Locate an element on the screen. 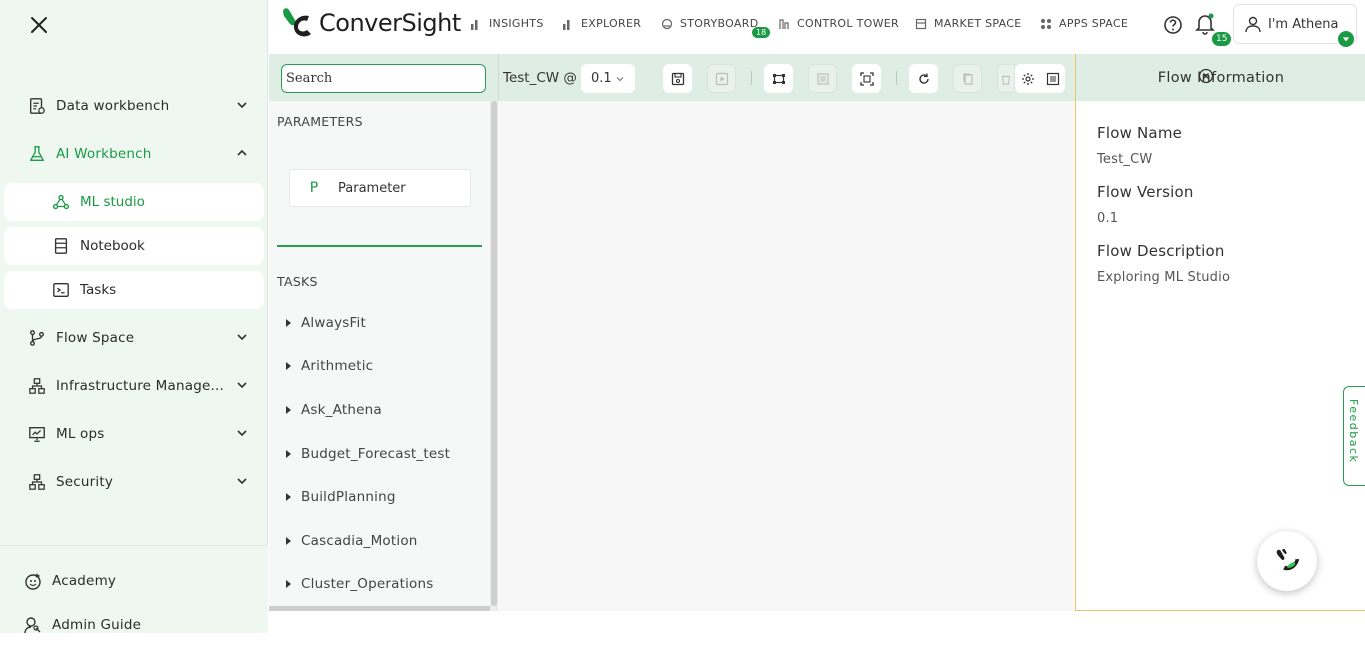 Image resolution: width=1365 pixels, height=645 pixels. nav-apps-space: APPS SPACE is located at coordinates (1084, 23).